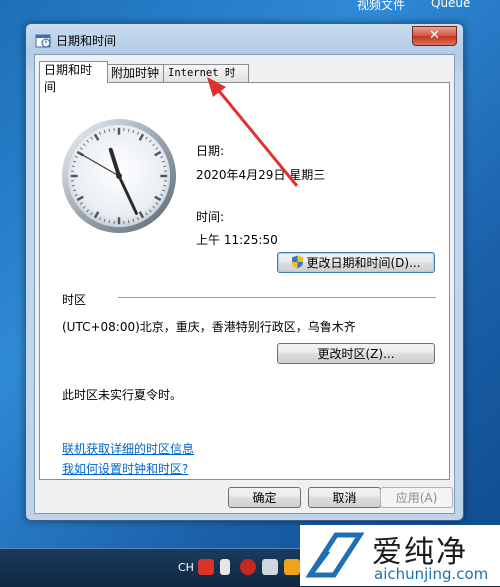  Describe the element at coordinates (237, 239) in the screenshot. I see `time-value: 上午 11:25:50` at that location.